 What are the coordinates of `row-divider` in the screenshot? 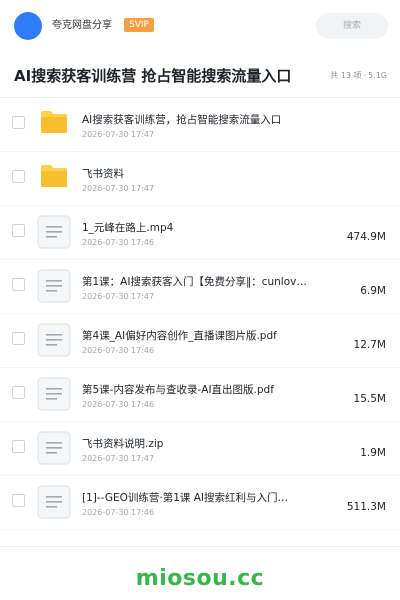 It's located at (200, 529).